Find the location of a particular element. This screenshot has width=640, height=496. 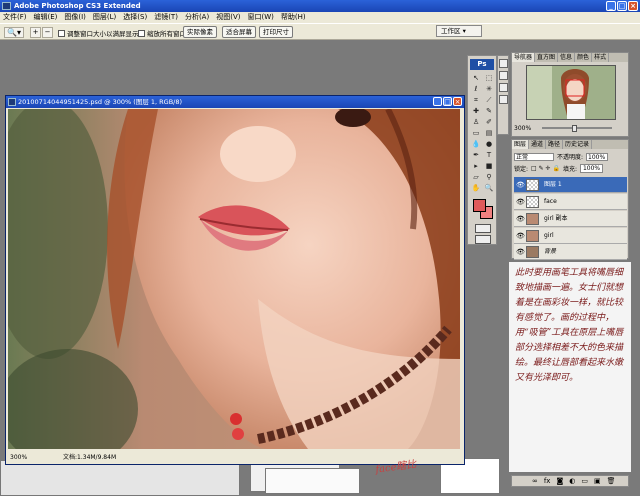

tab-histogram: 直方图 is located at coordinates (547, 57).